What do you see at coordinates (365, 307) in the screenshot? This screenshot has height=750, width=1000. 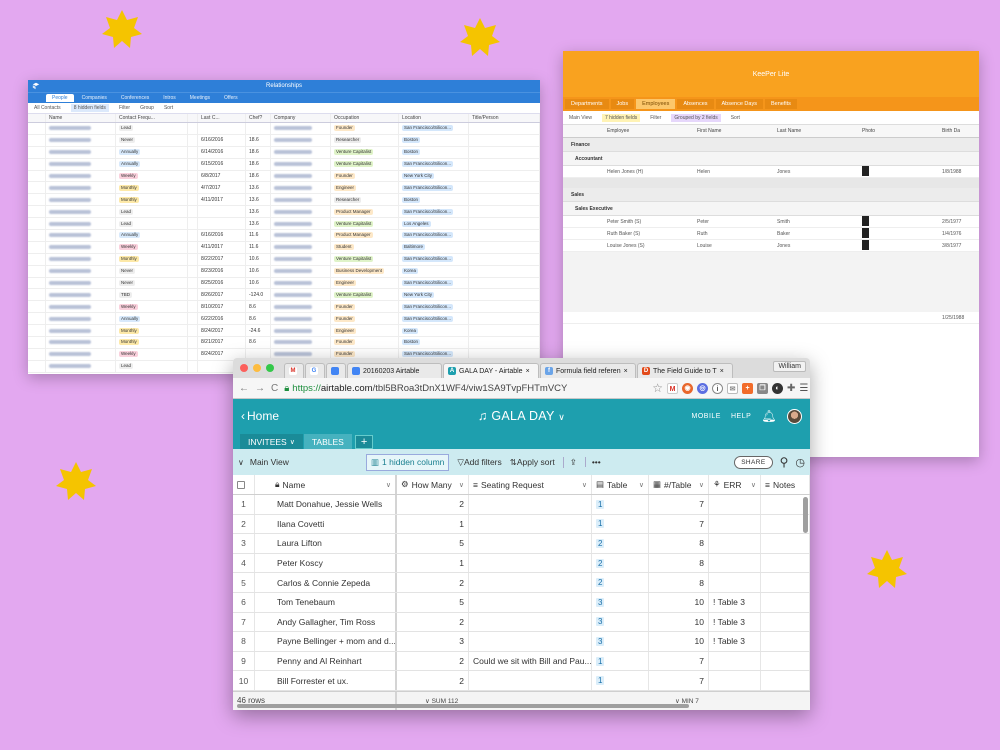 I see `occupation-cell: Founder` at bounding box center [365, 307].